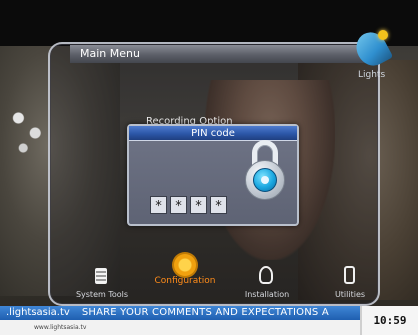  What do you see at coordinates (38, 312) in the screenshot?
I see `ticker-site: .lightsasia.tv` at bounding box center [38, 312].